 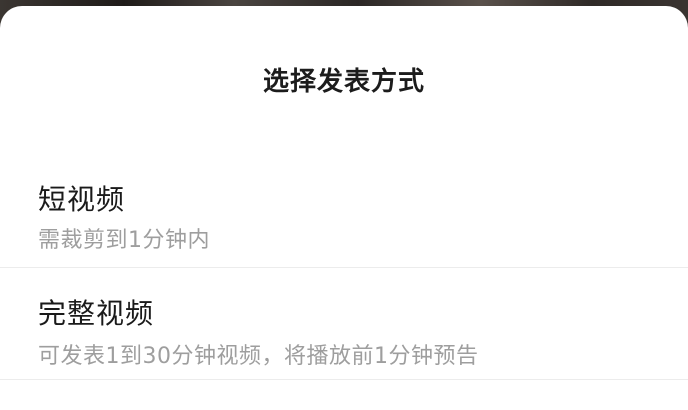 I want to click on sheet-title: 选择发表方式, so click(x=343, y=82).